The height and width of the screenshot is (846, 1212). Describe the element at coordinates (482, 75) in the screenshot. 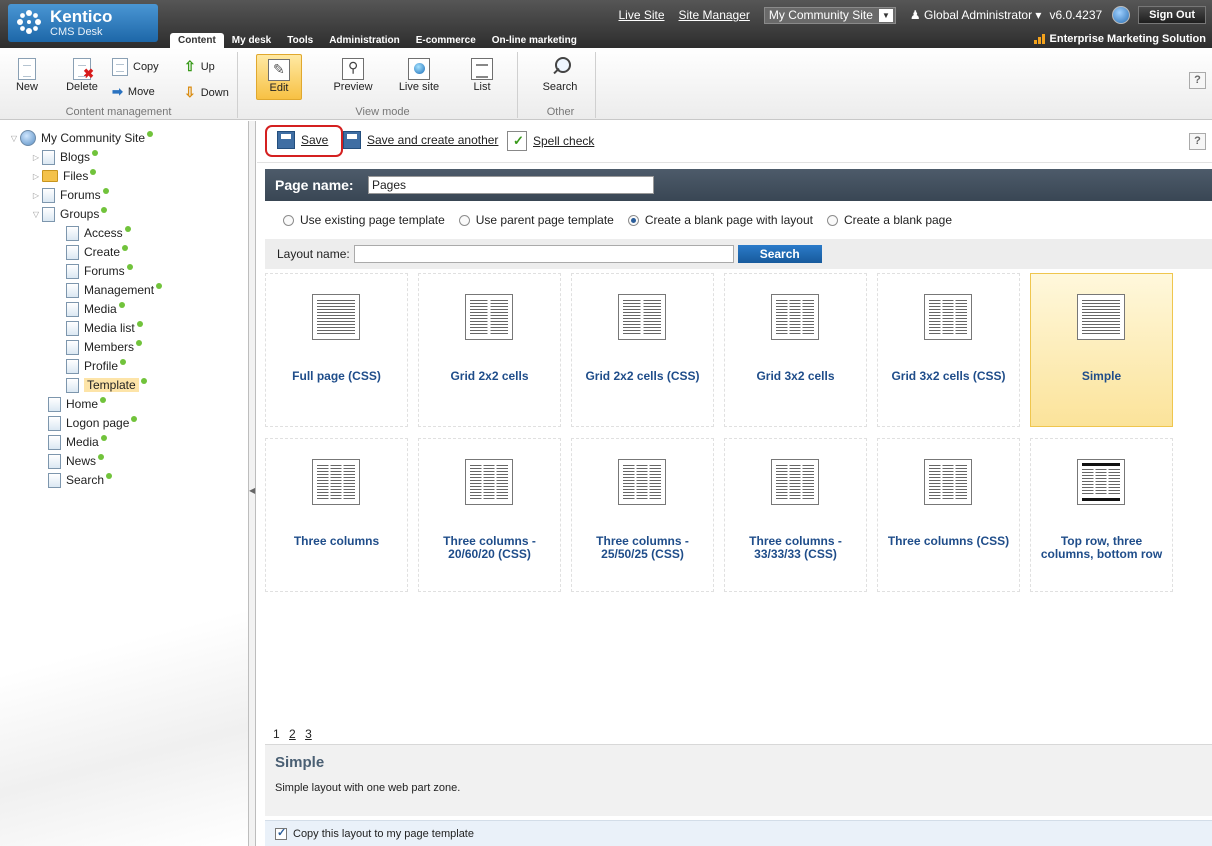

I see `list-button: List` at that location.